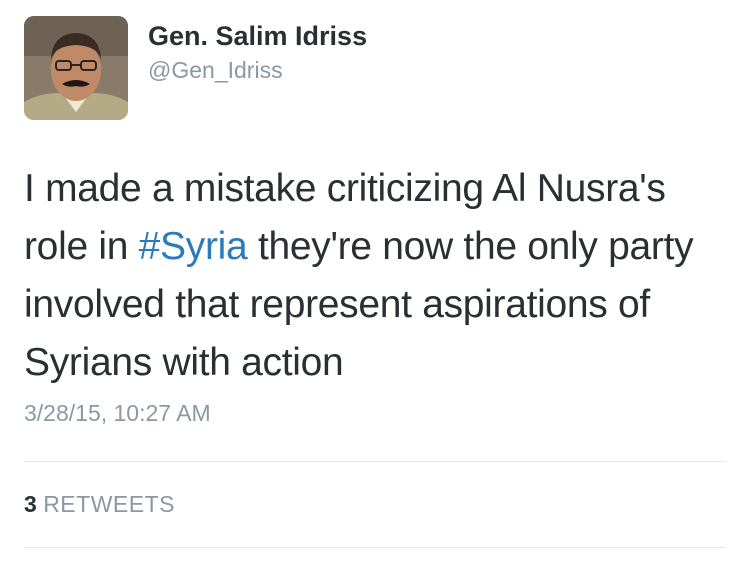 This screenshot has height=561, width=750. Describe the element at coordinates (375, 547) in the screenshot. I see `divider-bottom` at that location.